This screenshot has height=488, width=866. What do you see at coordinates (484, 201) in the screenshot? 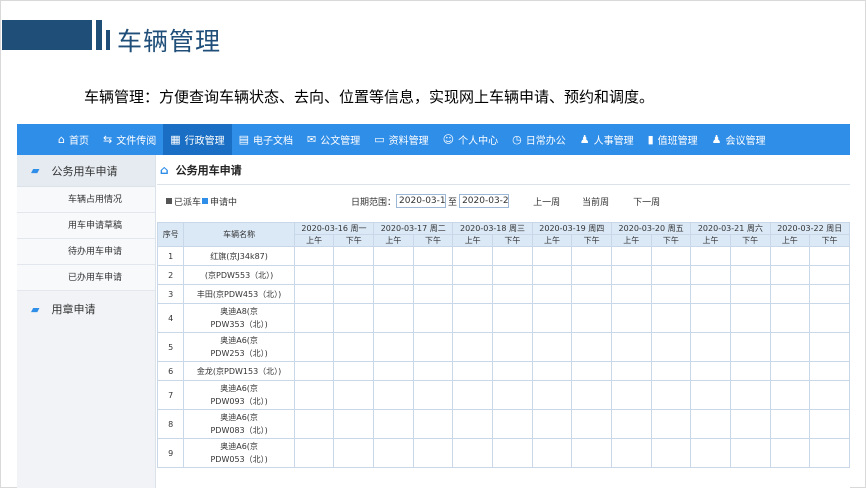
I see `end-date-input` at bounding box center [484, 201].